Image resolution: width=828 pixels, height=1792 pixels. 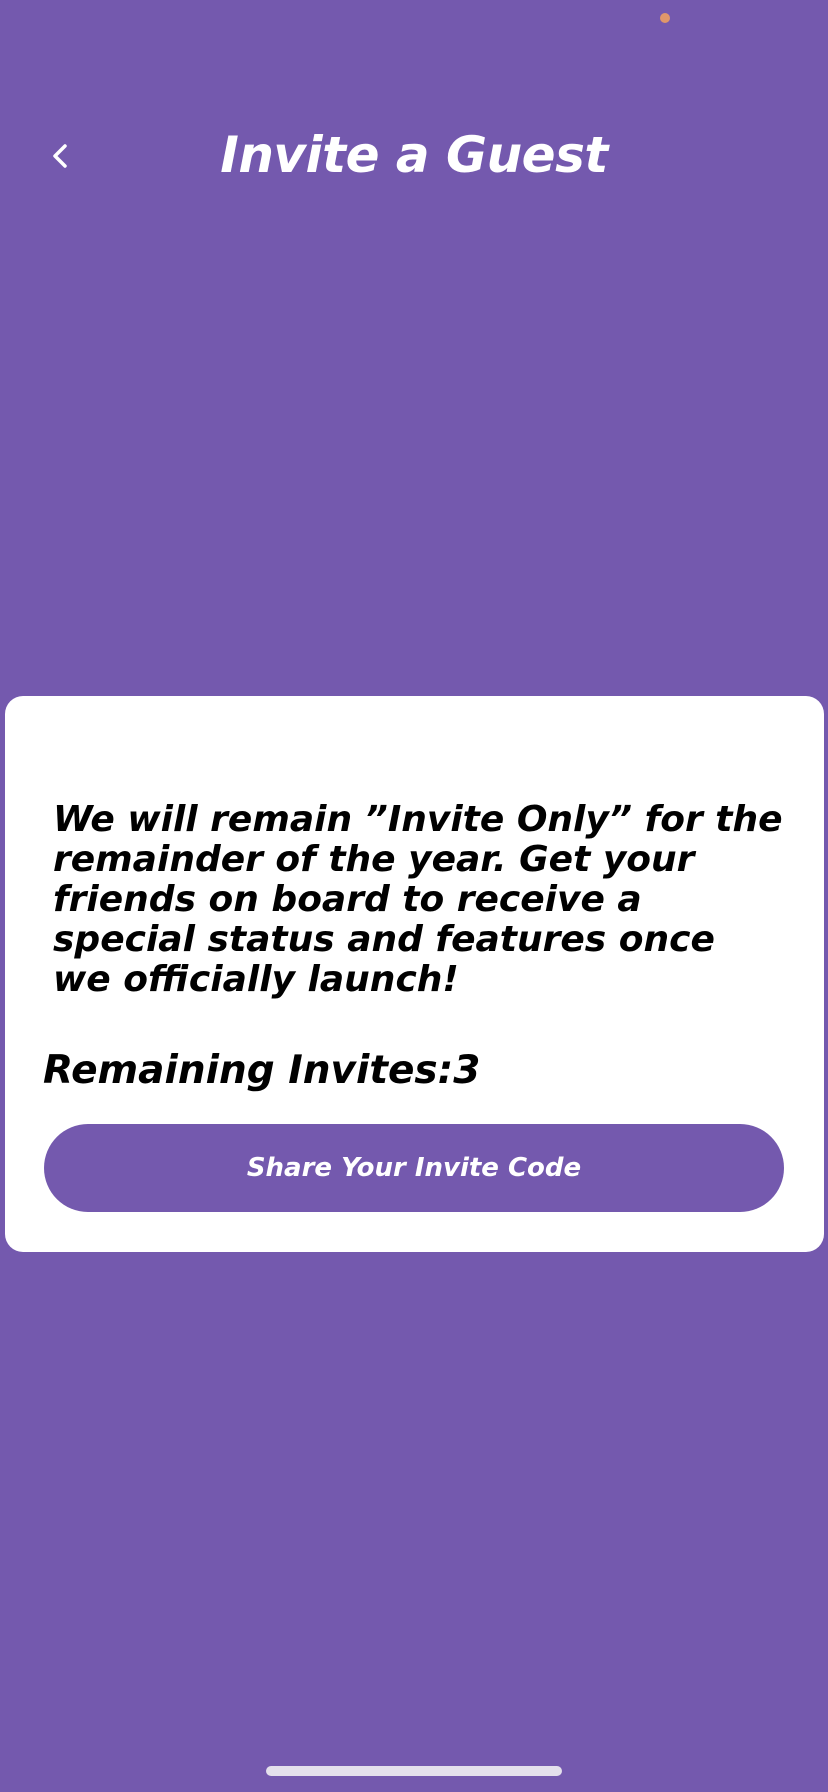 What do you see at coordinates (248, 1070) in the screenshot?
I see `remaining-invites-label: Remaining Invites:` at bounding box center [248, 1070].